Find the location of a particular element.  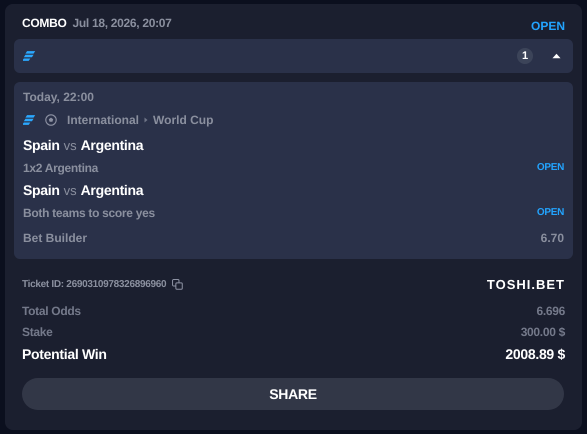

share-button: SHARE is located at coordinates (293, 394).